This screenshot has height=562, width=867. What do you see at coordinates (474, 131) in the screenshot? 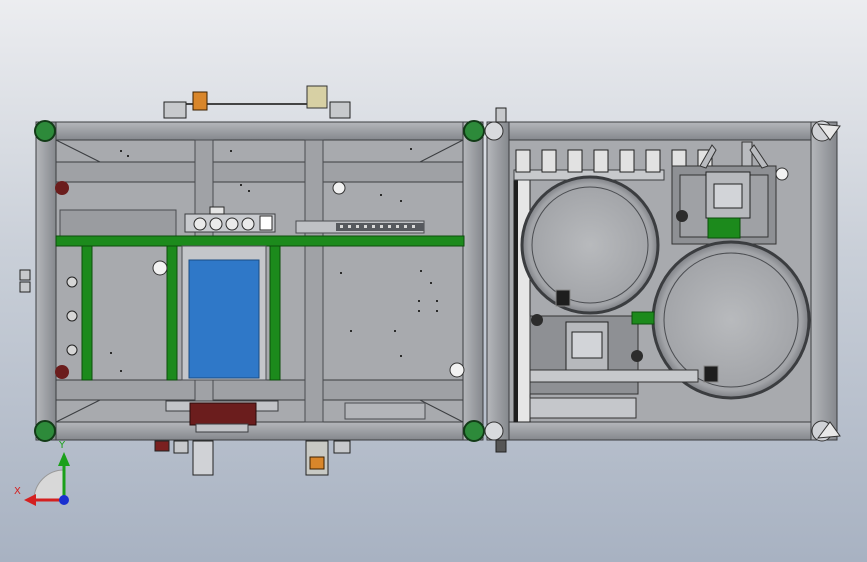
I see `corner-cap-tr` at bounding box center [474, 131].